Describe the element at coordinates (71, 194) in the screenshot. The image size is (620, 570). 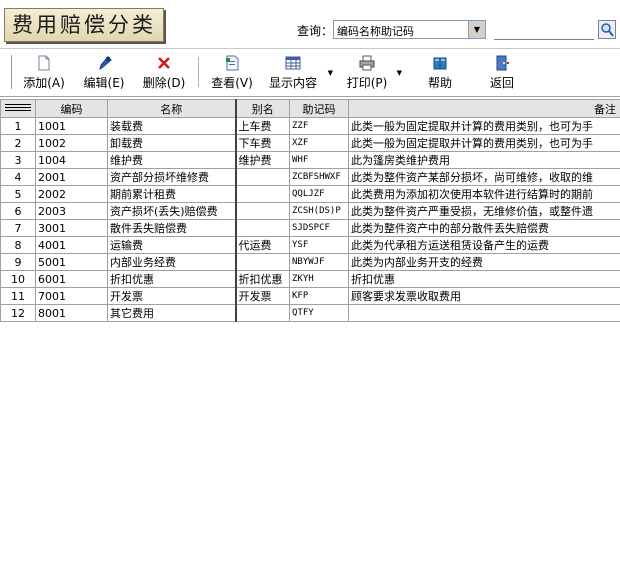
I see `code-cell: 2002` at that location.